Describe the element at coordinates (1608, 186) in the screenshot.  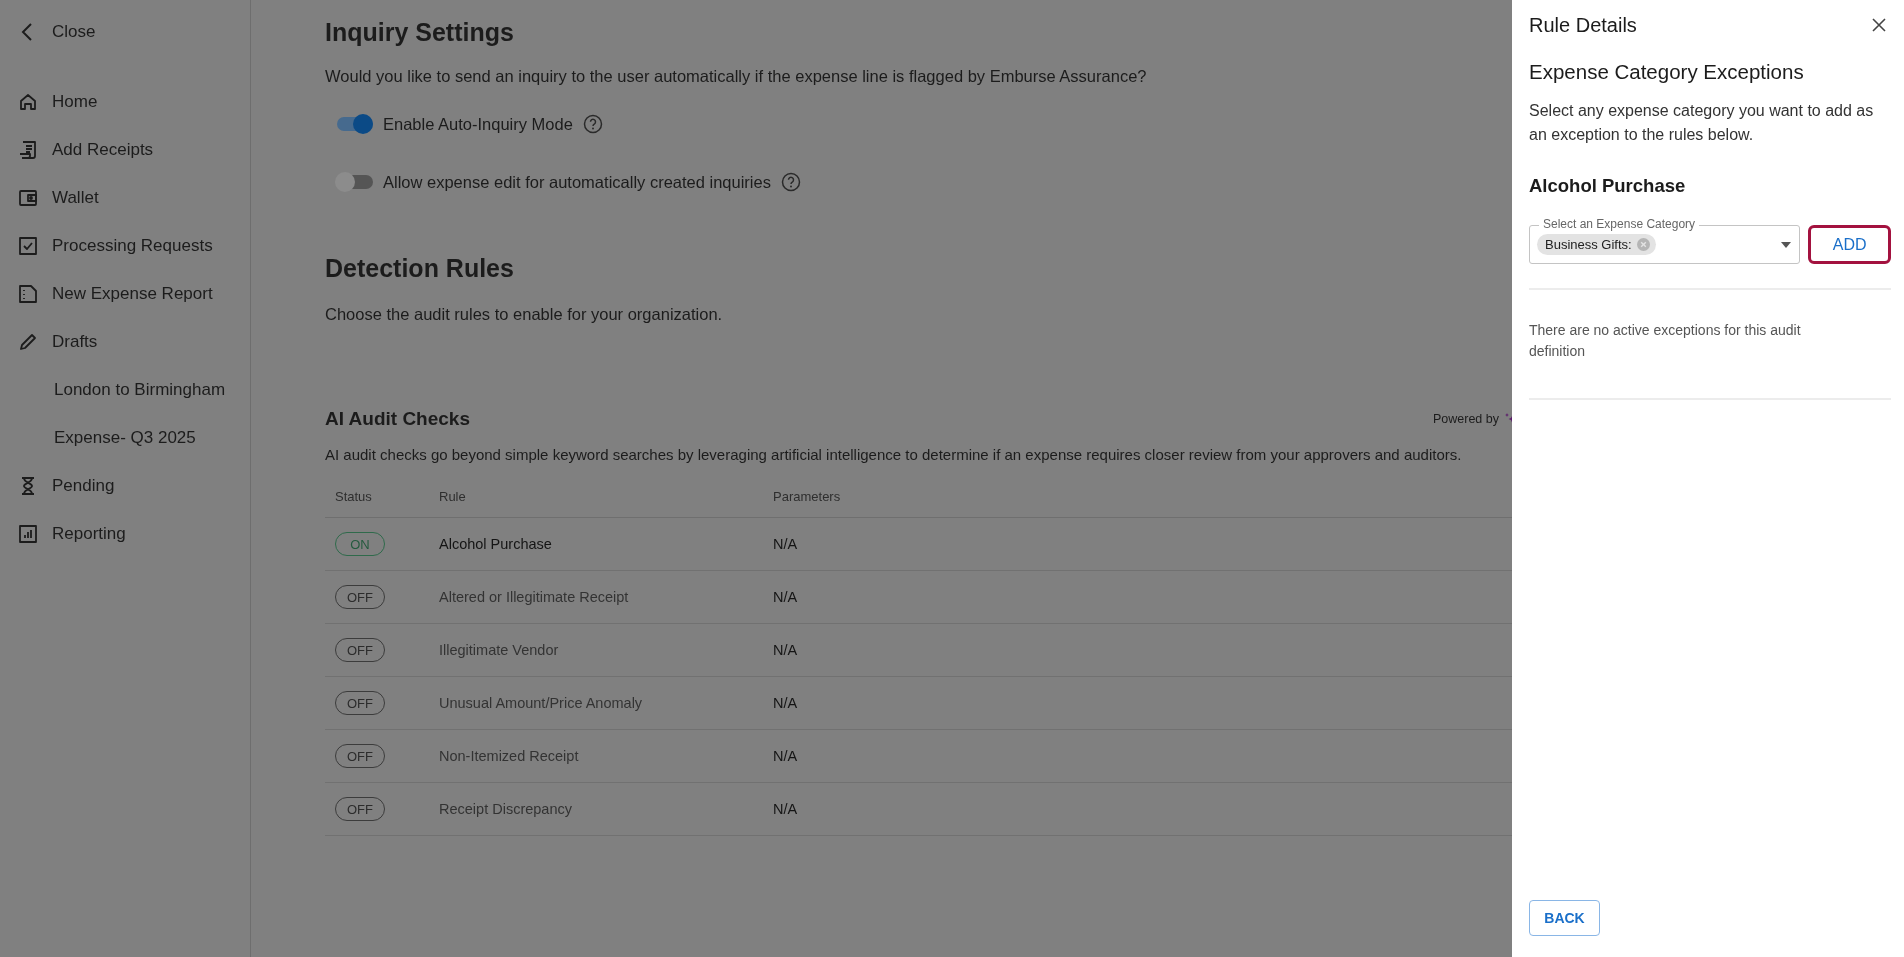
I see `rule-title: Alcohol Purchase` at that location.